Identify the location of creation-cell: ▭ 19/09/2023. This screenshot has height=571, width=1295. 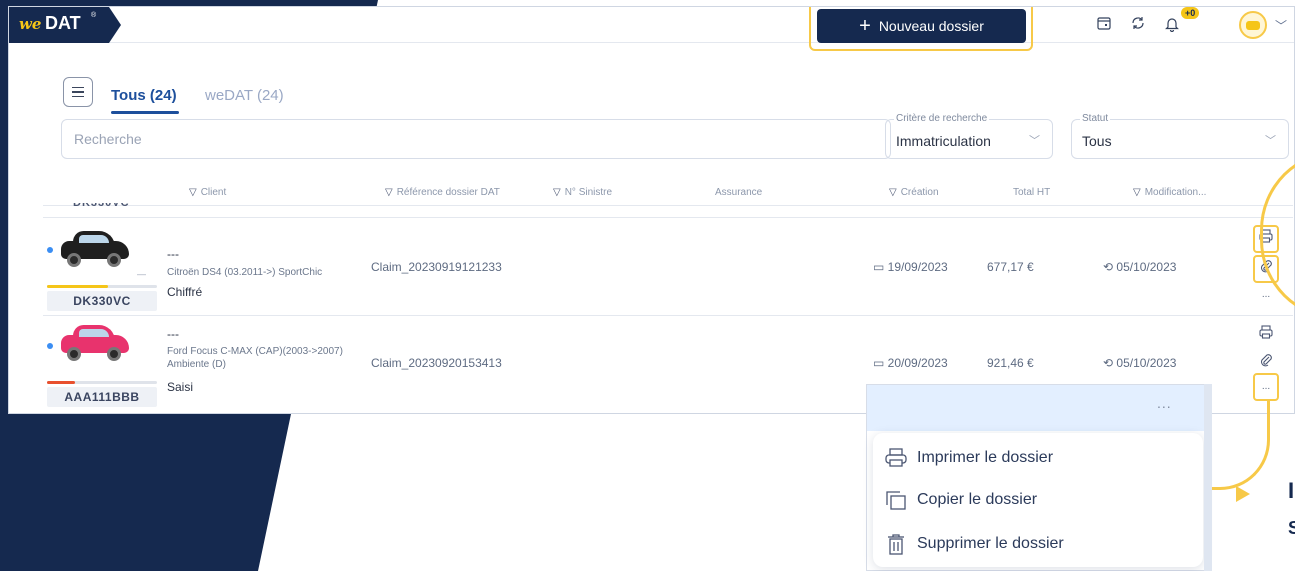
(910, 267).